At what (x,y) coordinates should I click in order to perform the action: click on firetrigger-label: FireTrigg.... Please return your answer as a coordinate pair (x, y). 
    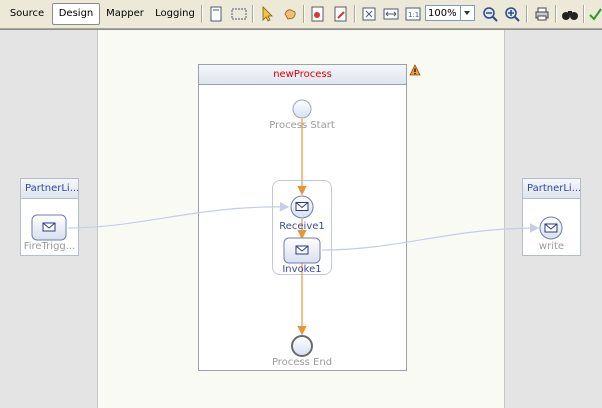
    Looking at the image, I should click on (49, 246).